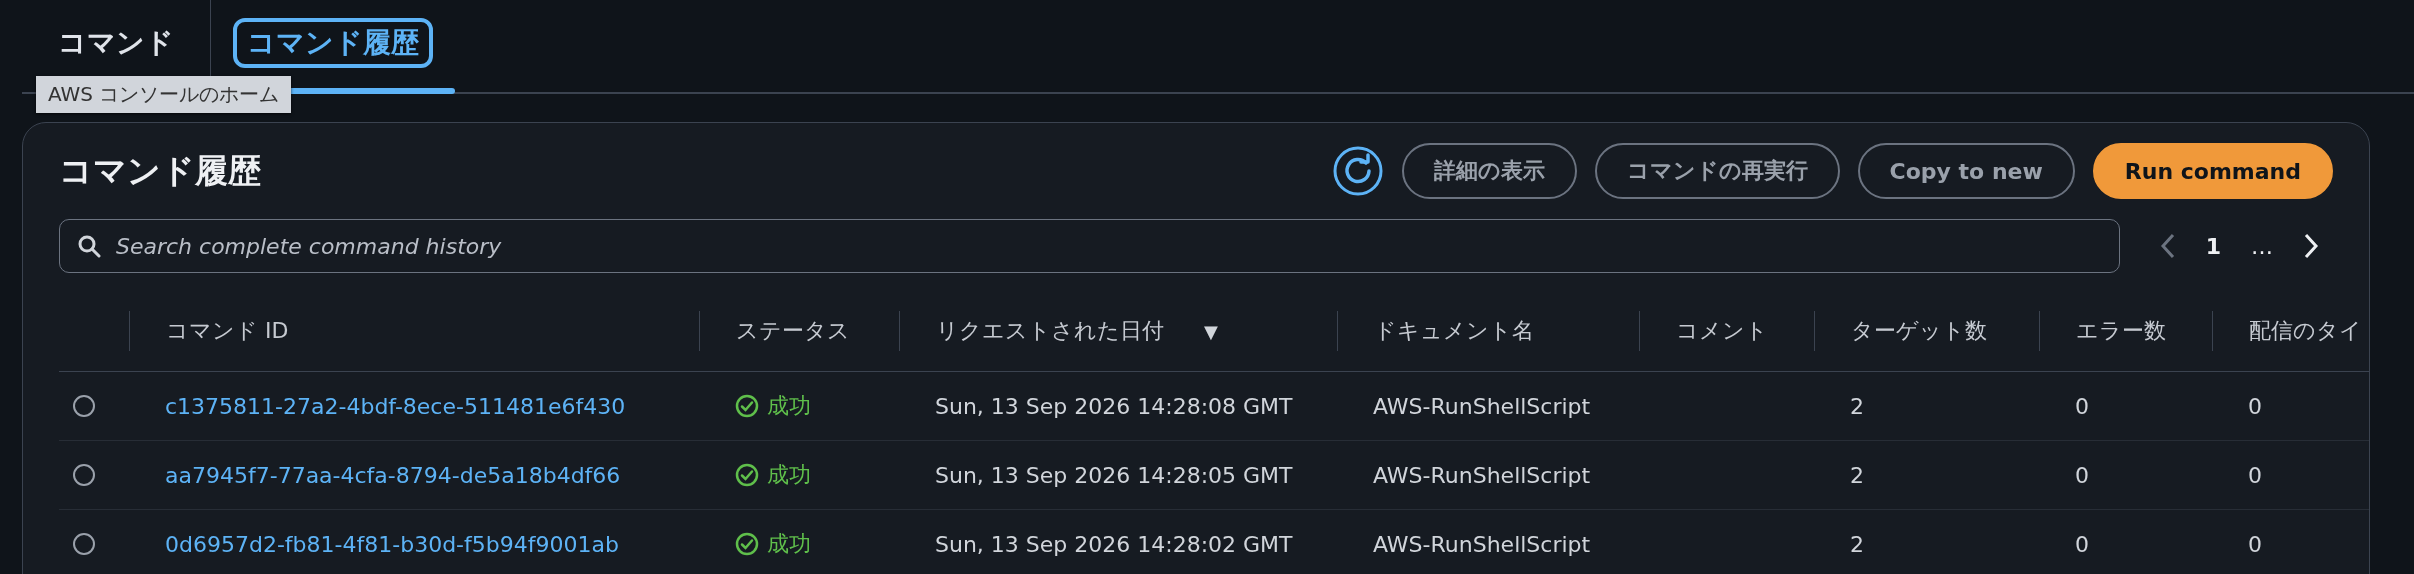  What do you see at coordinates (793, 331) in the screenshot?
I see `column-header: ステータス` at bounding box center [793, 331].